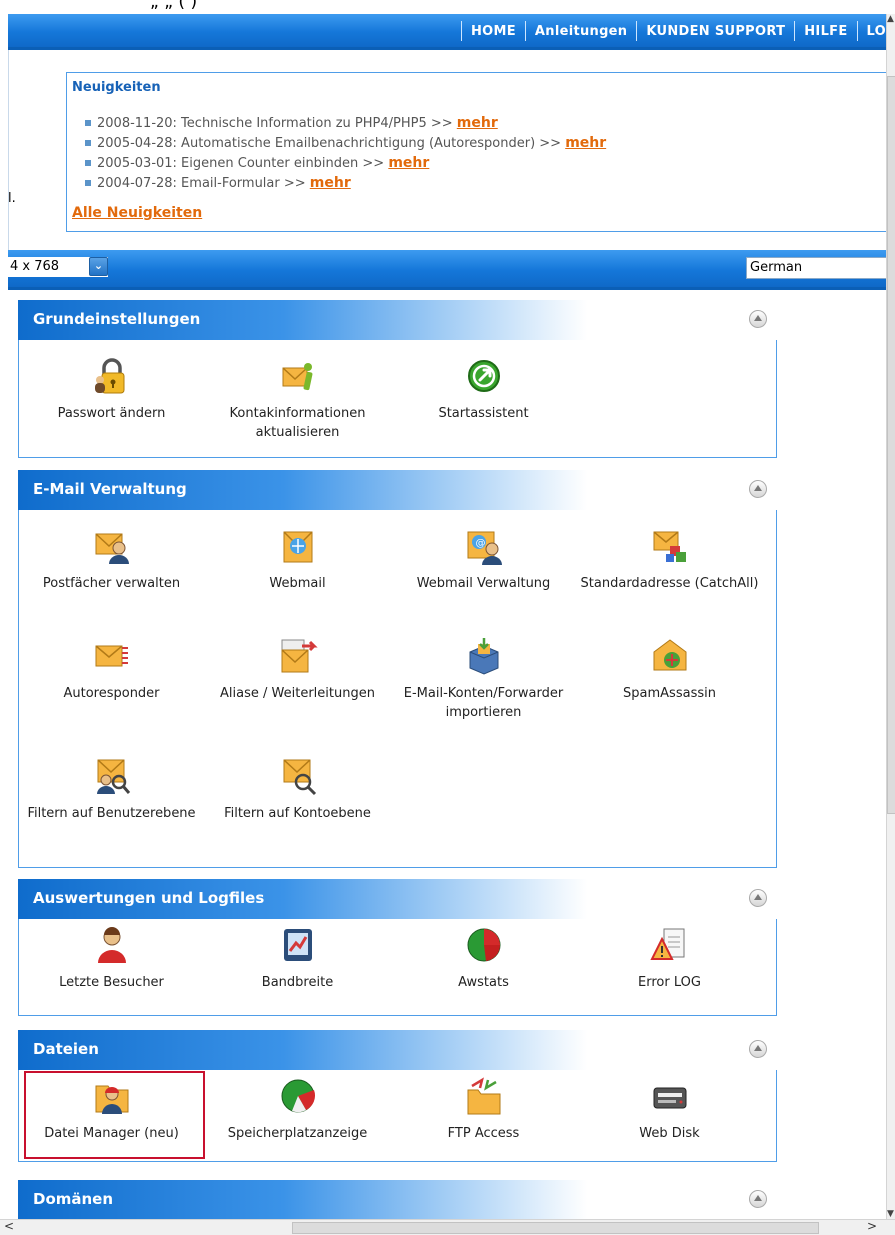  I want to click on horizontal-scrollbar: < >, so click(447, 1227).